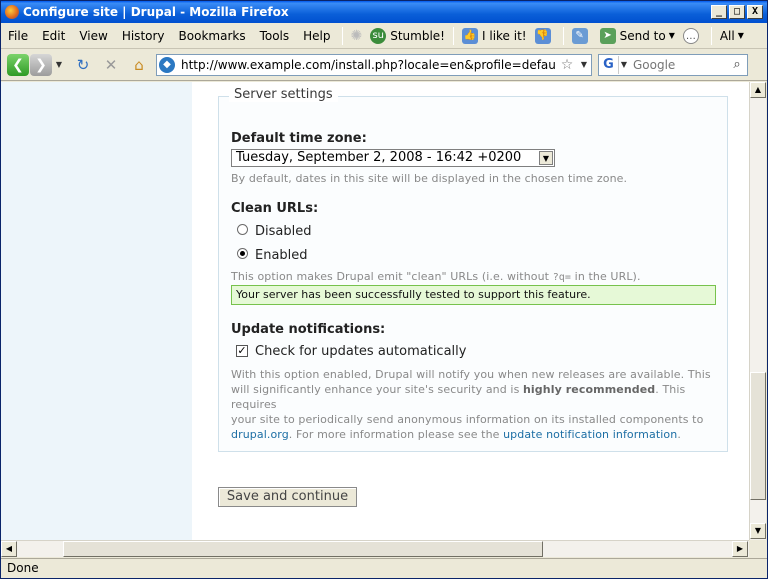  I want to click on search-input, so click(678, 64).